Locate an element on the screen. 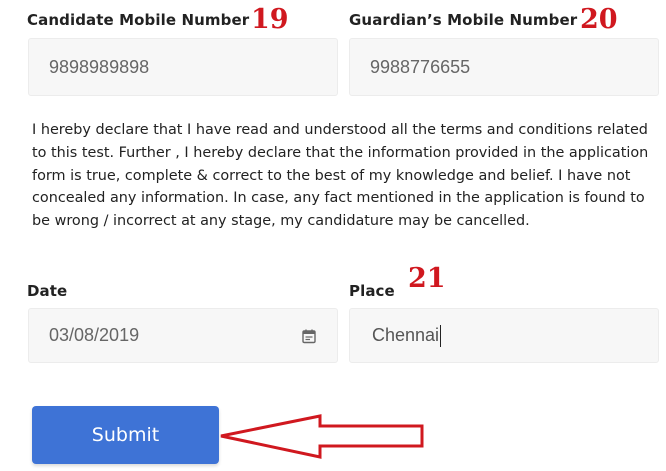 This screenshot has height=471, width=666. guardian-mobile-value: 9988776655 is located at coordinates (420, 66).